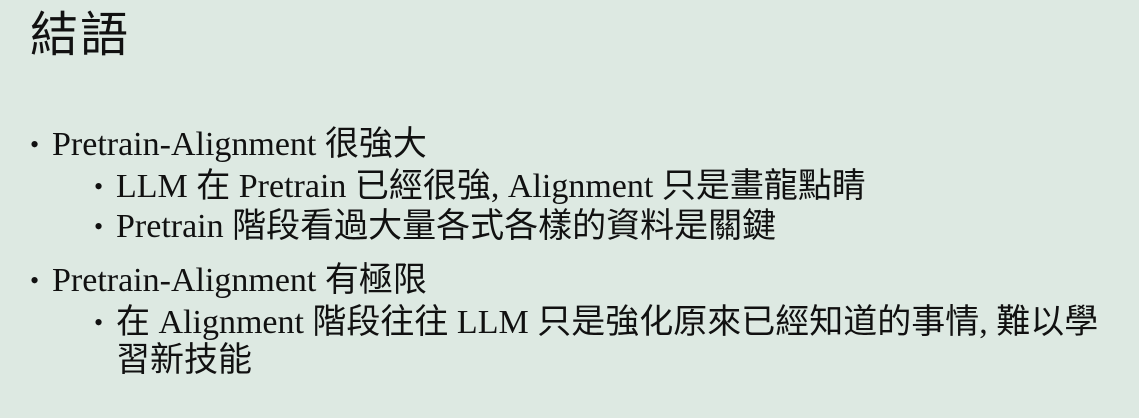 The width and height of the screenshot is (1139, 418). I want to click on sub-bullet-item: • LLM 在 Pretrain 已經很強, Alignment 只是畫龍點睛, so click(609, 187).